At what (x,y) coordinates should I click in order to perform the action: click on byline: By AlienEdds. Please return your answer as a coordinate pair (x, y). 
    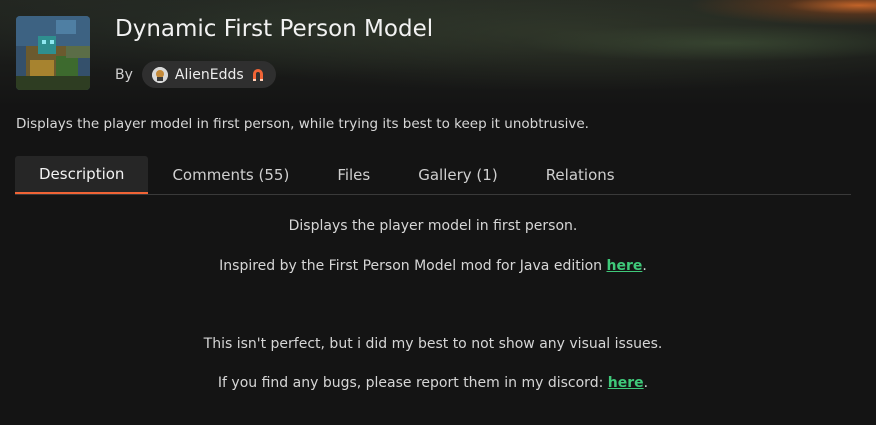
    Looking at the image, I should click on (195, 74).